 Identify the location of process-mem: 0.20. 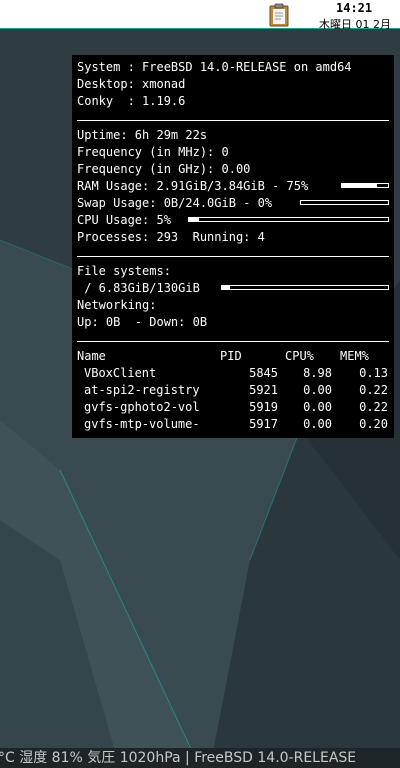
(373, 424).